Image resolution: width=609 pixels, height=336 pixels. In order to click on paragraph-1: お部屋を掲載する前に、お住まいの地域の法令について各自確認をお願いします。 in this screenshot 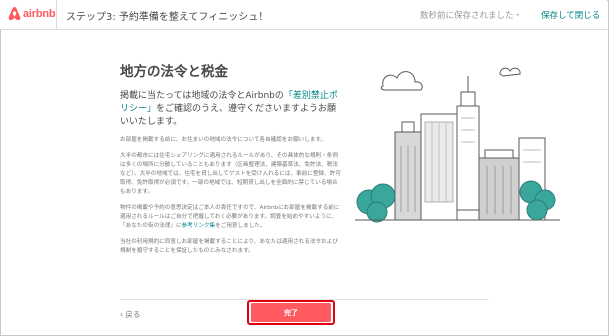, I will do `click(223, 140)`.